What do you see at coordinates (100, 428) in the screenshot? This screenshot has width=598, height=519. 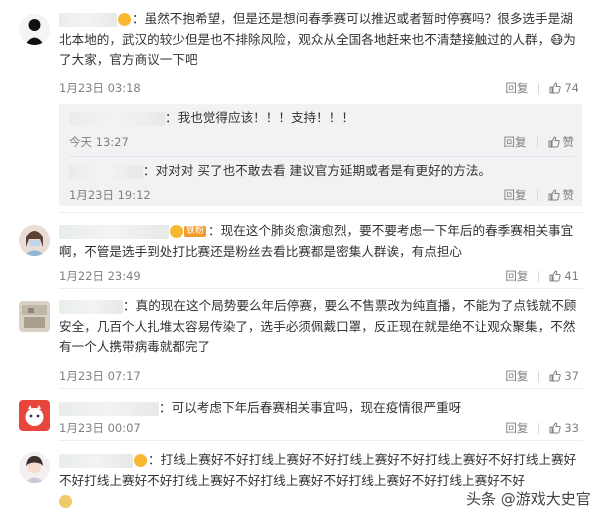 I see `timestamp: 1月23日 00:07` at bounding box center [100, 428].